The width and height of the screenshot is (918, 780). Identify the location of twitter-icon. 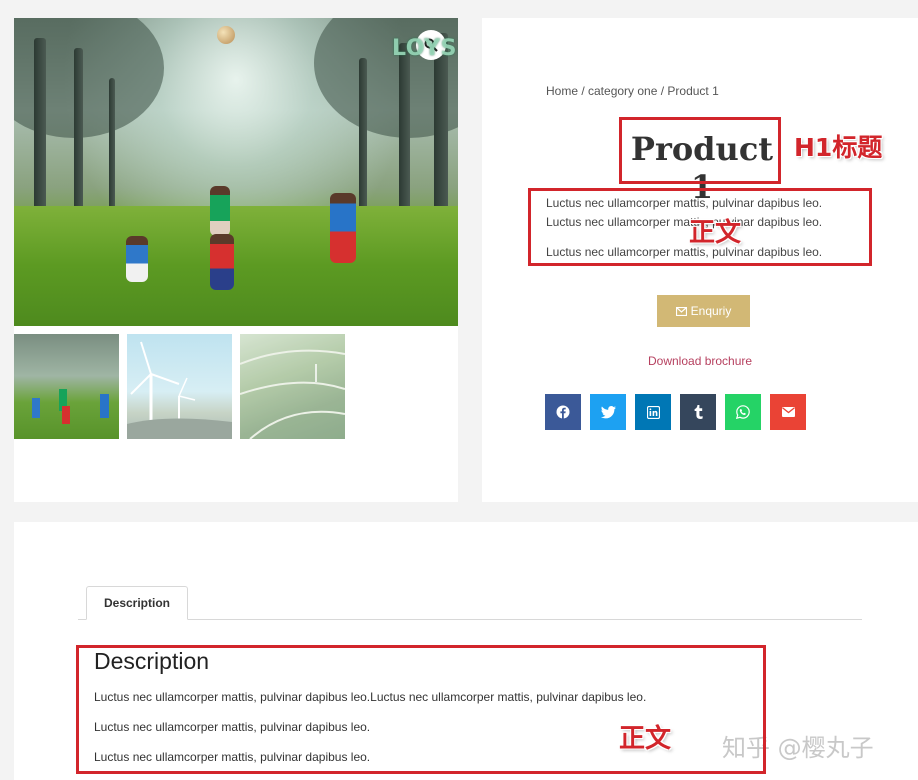
(608, 411).